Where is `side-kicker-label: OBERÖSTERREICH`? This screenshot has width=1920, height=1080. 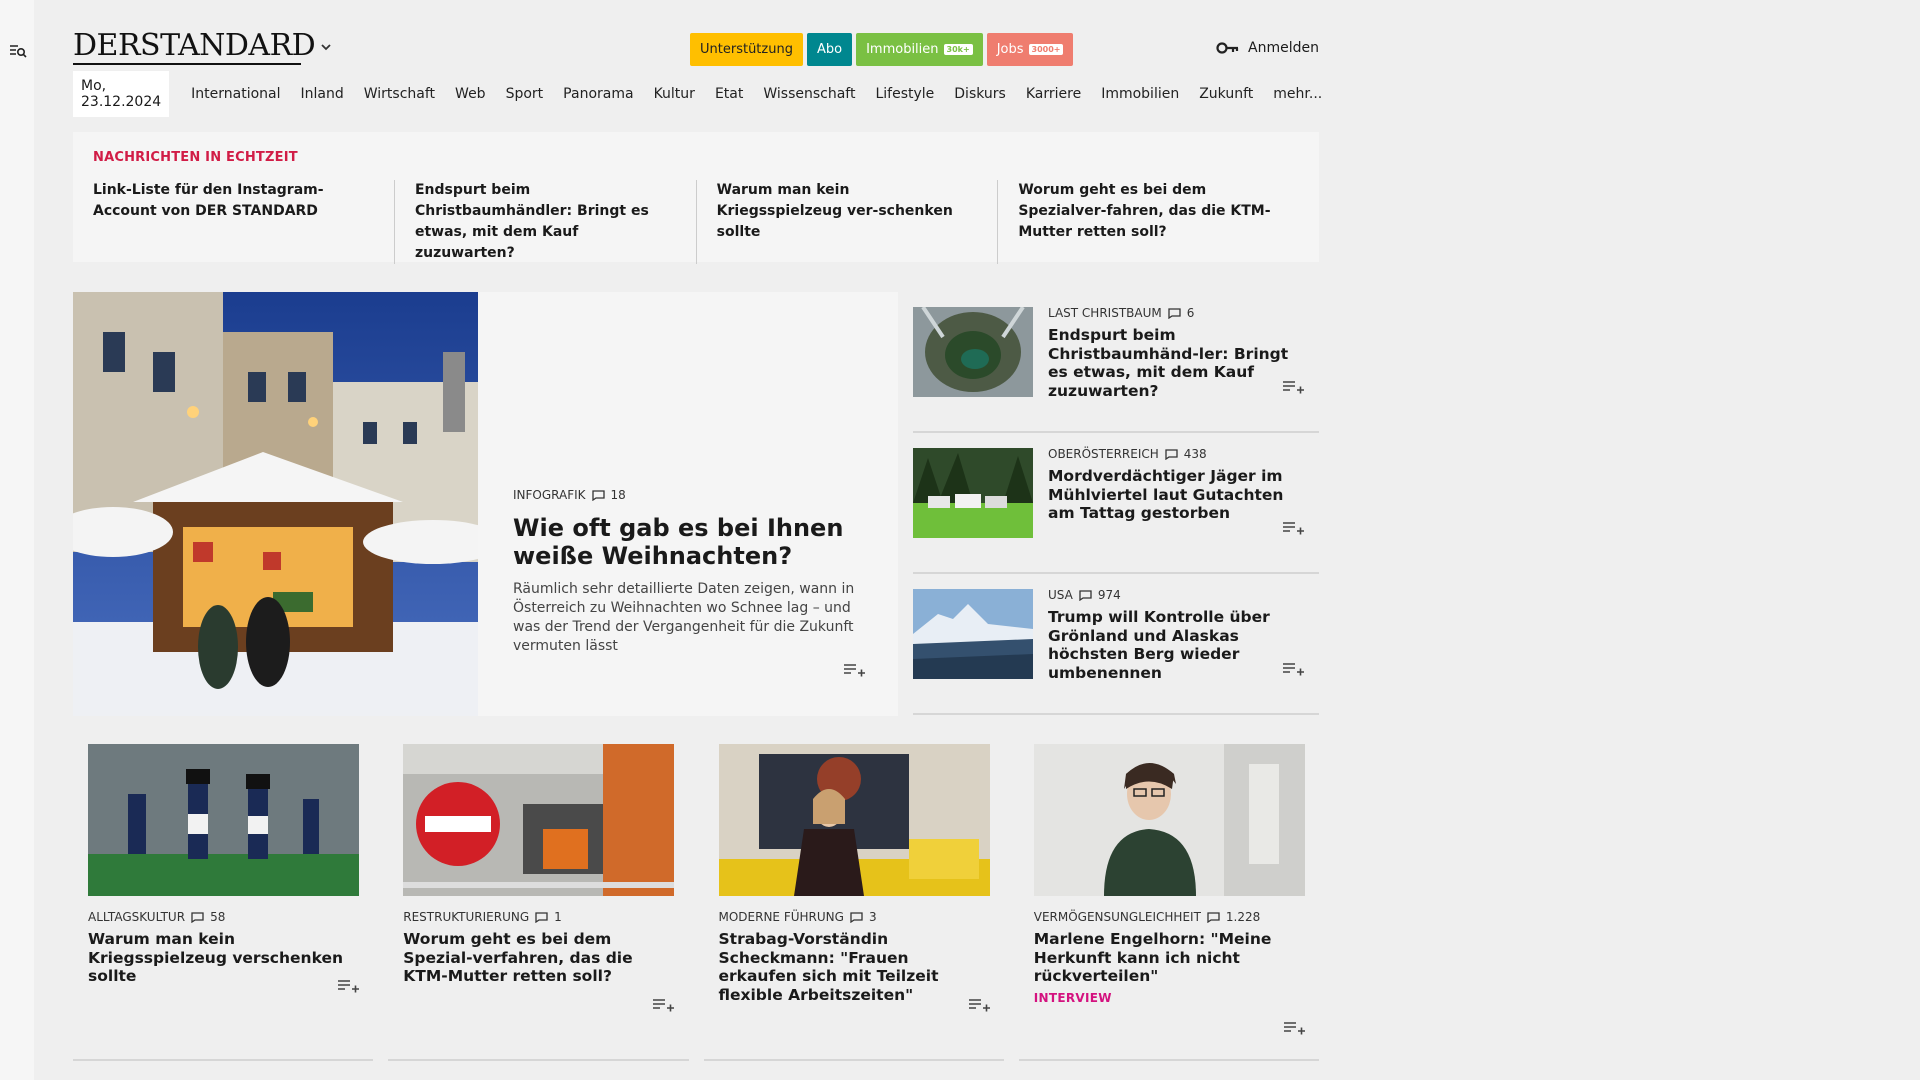 side-kicker-label: OBERÖSTERREICH is located at coordinates (1103, 454).